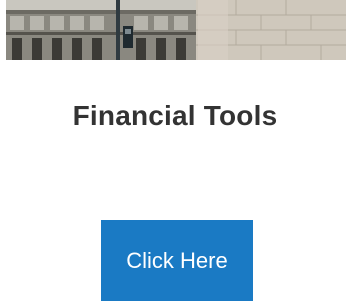  What do you see at coordinates (175, 115) in the screenshot?
I see `page-title: Financial Tools` at bounding box center [175, 115].